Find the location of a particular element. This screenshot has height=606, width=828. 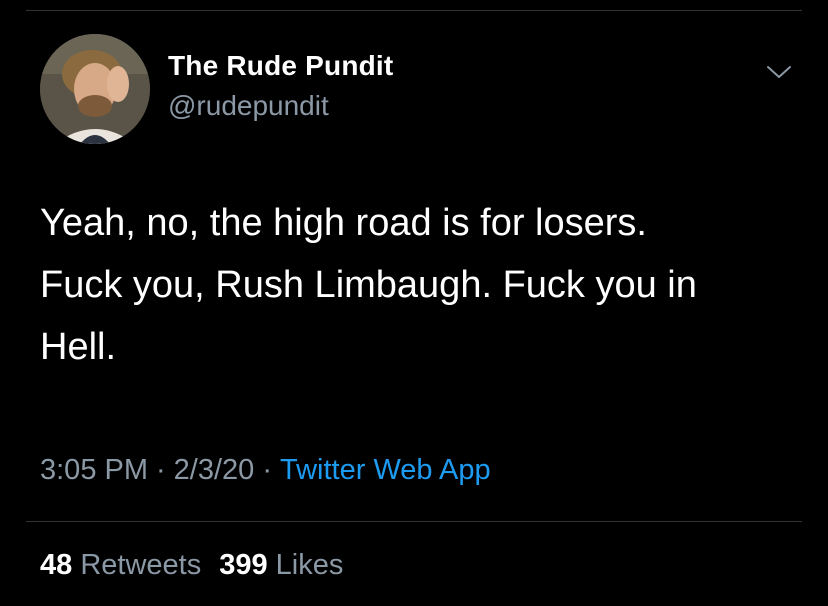

retweets-count: 48 is located at coordinates (56, 565).